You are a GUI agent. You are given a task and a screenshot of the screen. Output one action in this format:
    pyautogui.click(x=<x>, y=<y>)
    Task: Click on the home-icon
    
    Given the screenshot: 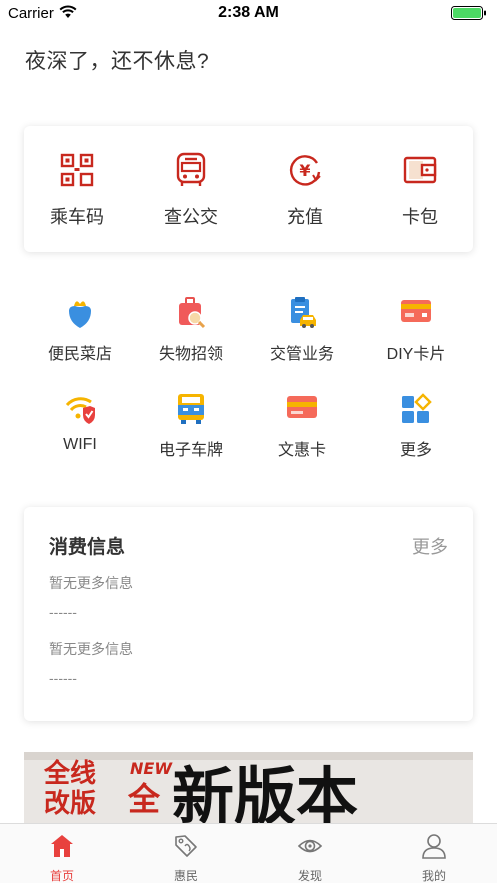 What is the action you would take?
    pyautogui.click(x=62, y=846)
    